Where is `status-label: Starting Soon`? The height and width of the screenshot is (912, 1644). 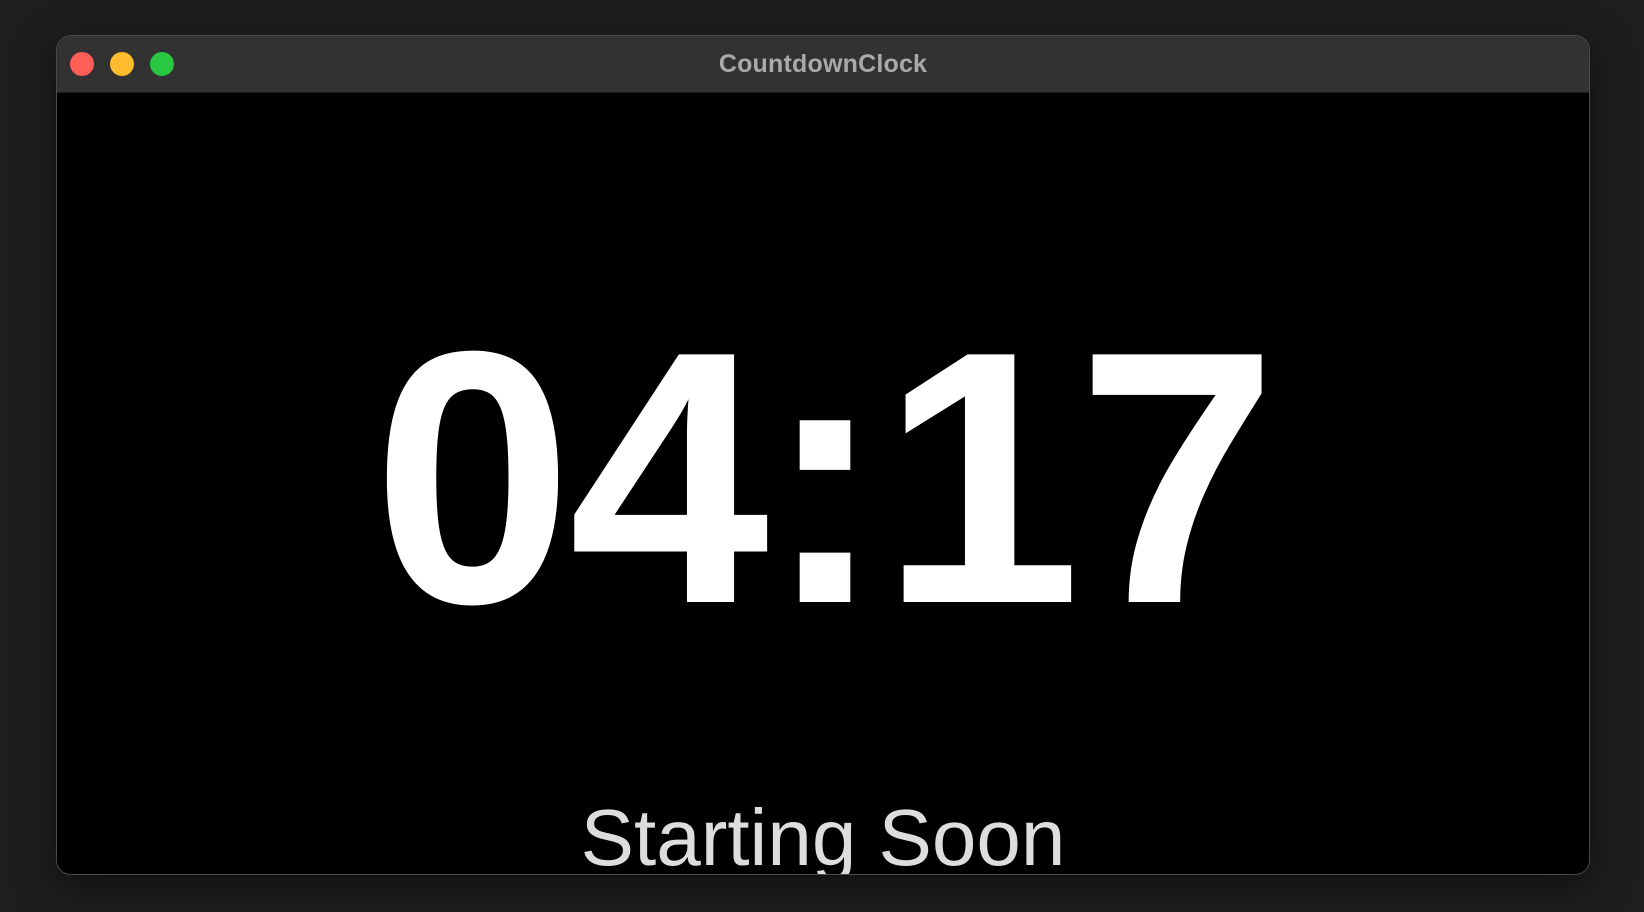
status-label: Starting Soon is located at coordinates (823, 833).